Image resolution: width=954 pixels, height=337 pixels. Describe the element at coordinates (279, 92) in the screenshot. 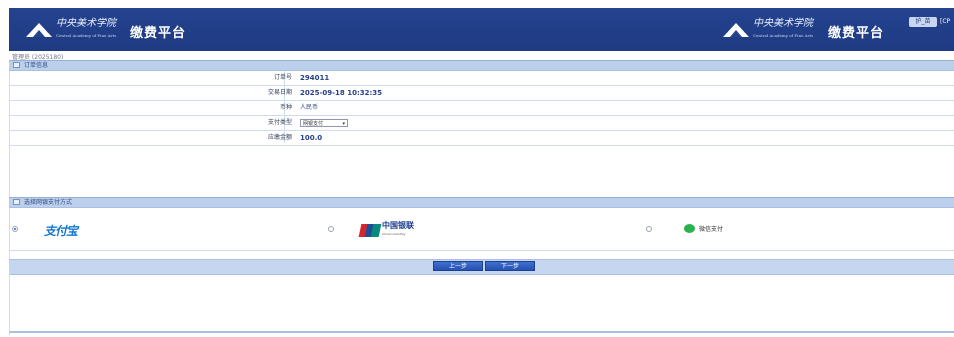

I see `order-label: 交易日期` at that location.